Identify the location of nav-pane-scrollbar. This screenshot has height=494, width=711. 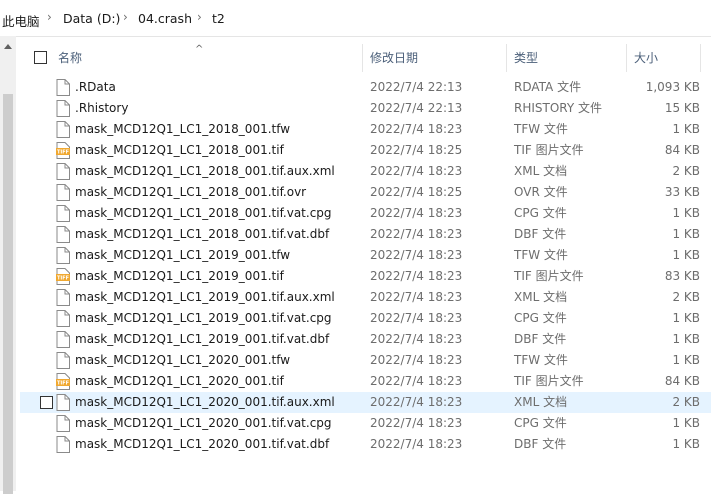
(8, 265).